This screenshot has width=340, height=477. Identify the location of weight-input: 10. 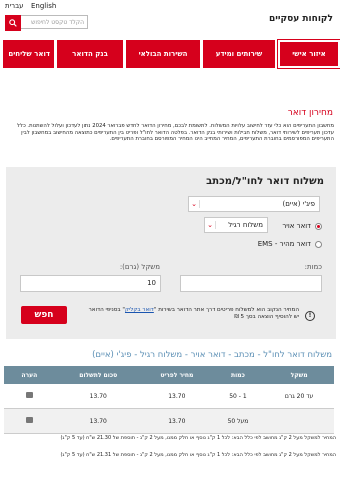
(90, 283).